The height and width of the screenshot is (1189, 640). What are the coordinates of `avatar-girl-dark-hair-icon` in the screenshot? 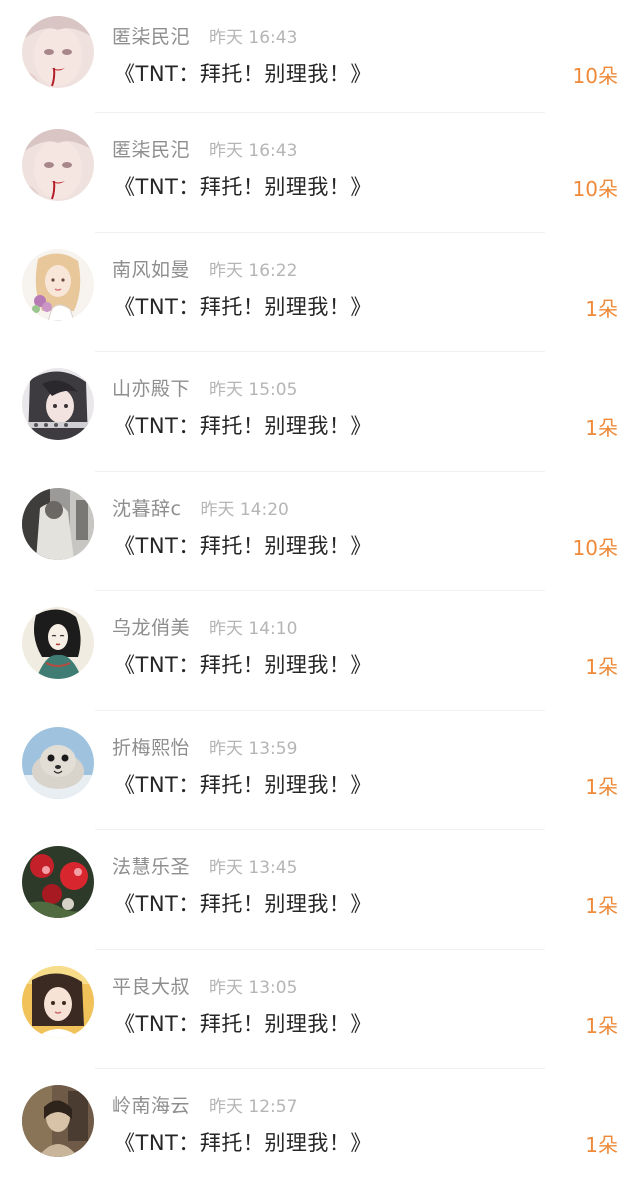 It's located at (58, 404).